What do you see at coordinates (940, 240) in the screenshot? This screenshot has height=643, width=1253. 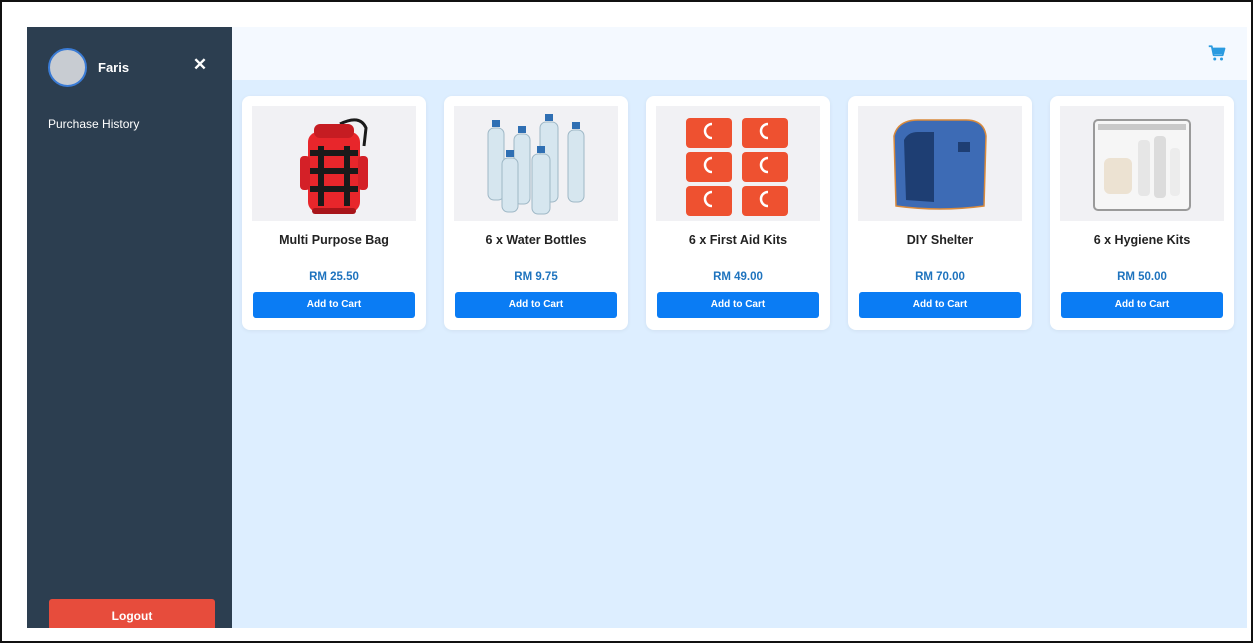 I see `product-name: DIY Shelter` at bounding box center [940, 240].